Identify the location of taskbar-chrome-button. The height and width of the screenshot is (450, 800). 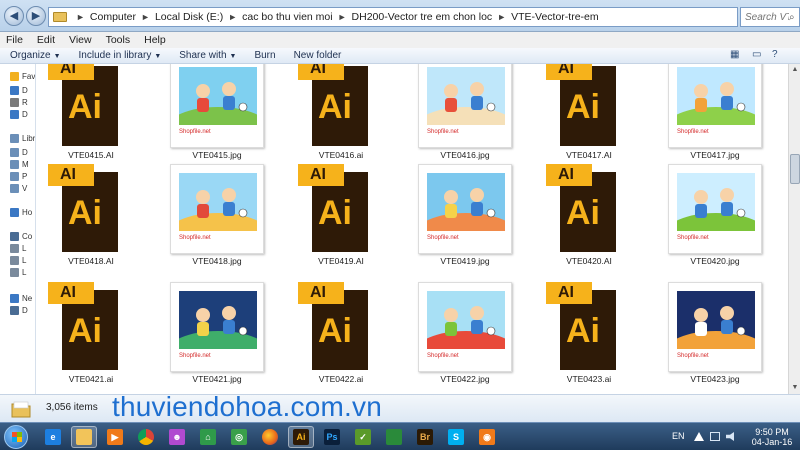
(146, 437).